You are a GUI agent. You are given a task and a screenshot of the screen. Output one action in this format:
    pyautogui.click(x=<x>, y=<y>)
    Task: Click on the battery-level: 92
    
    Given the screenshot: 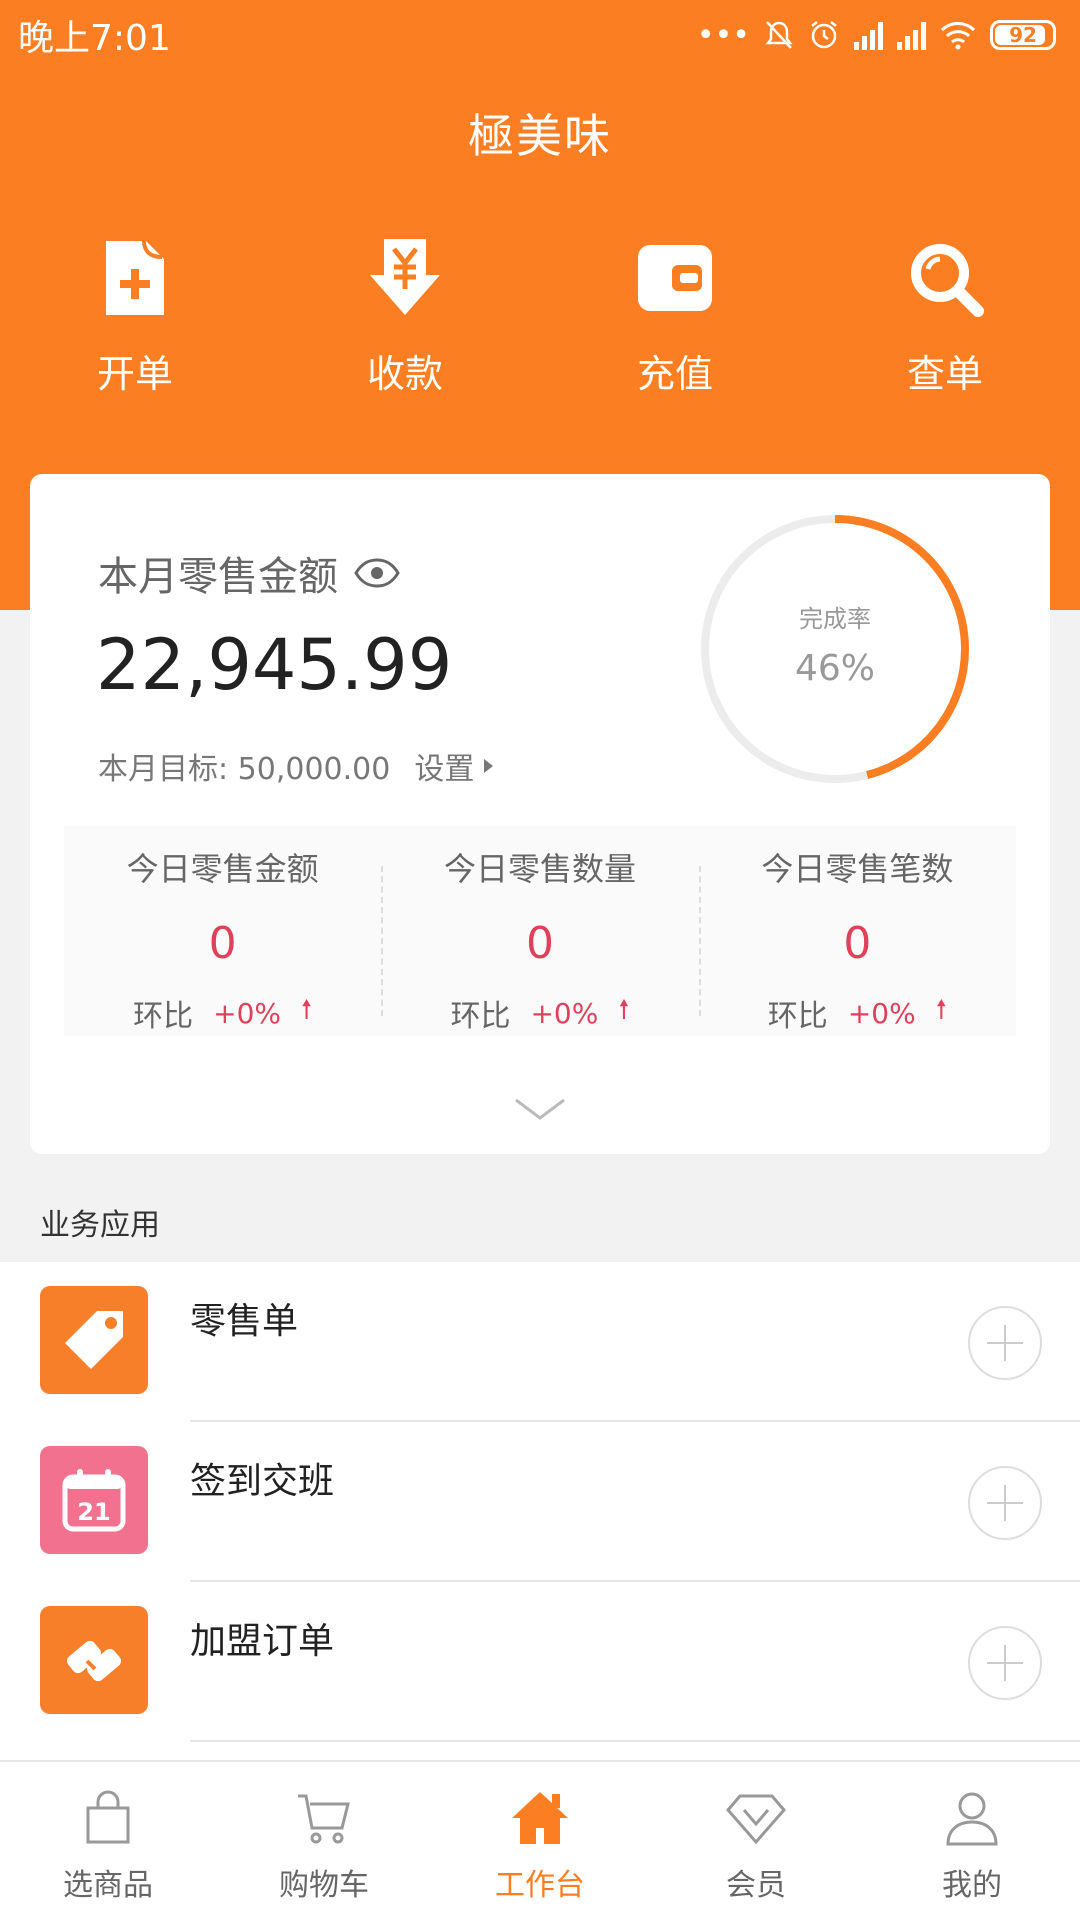 What is the action you would take?
    pyautogui.click(x=1023, y=35)
    